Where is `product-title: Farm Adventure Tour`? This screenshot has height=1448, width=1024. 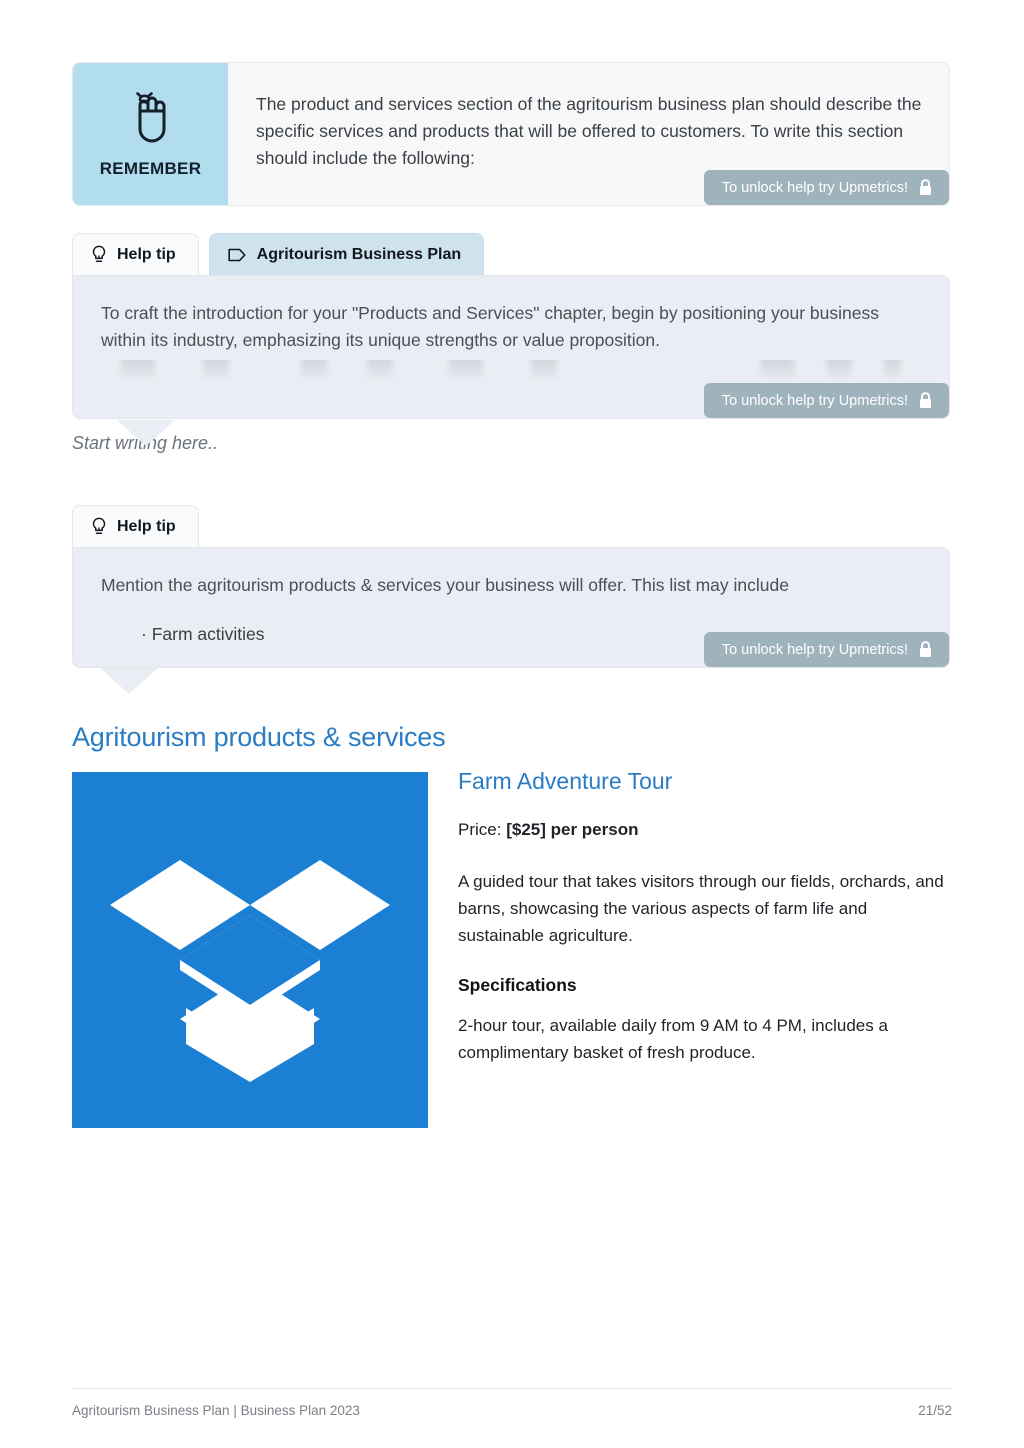 product-title: Farm Adventure Tour is located at coordinates (565, 781).